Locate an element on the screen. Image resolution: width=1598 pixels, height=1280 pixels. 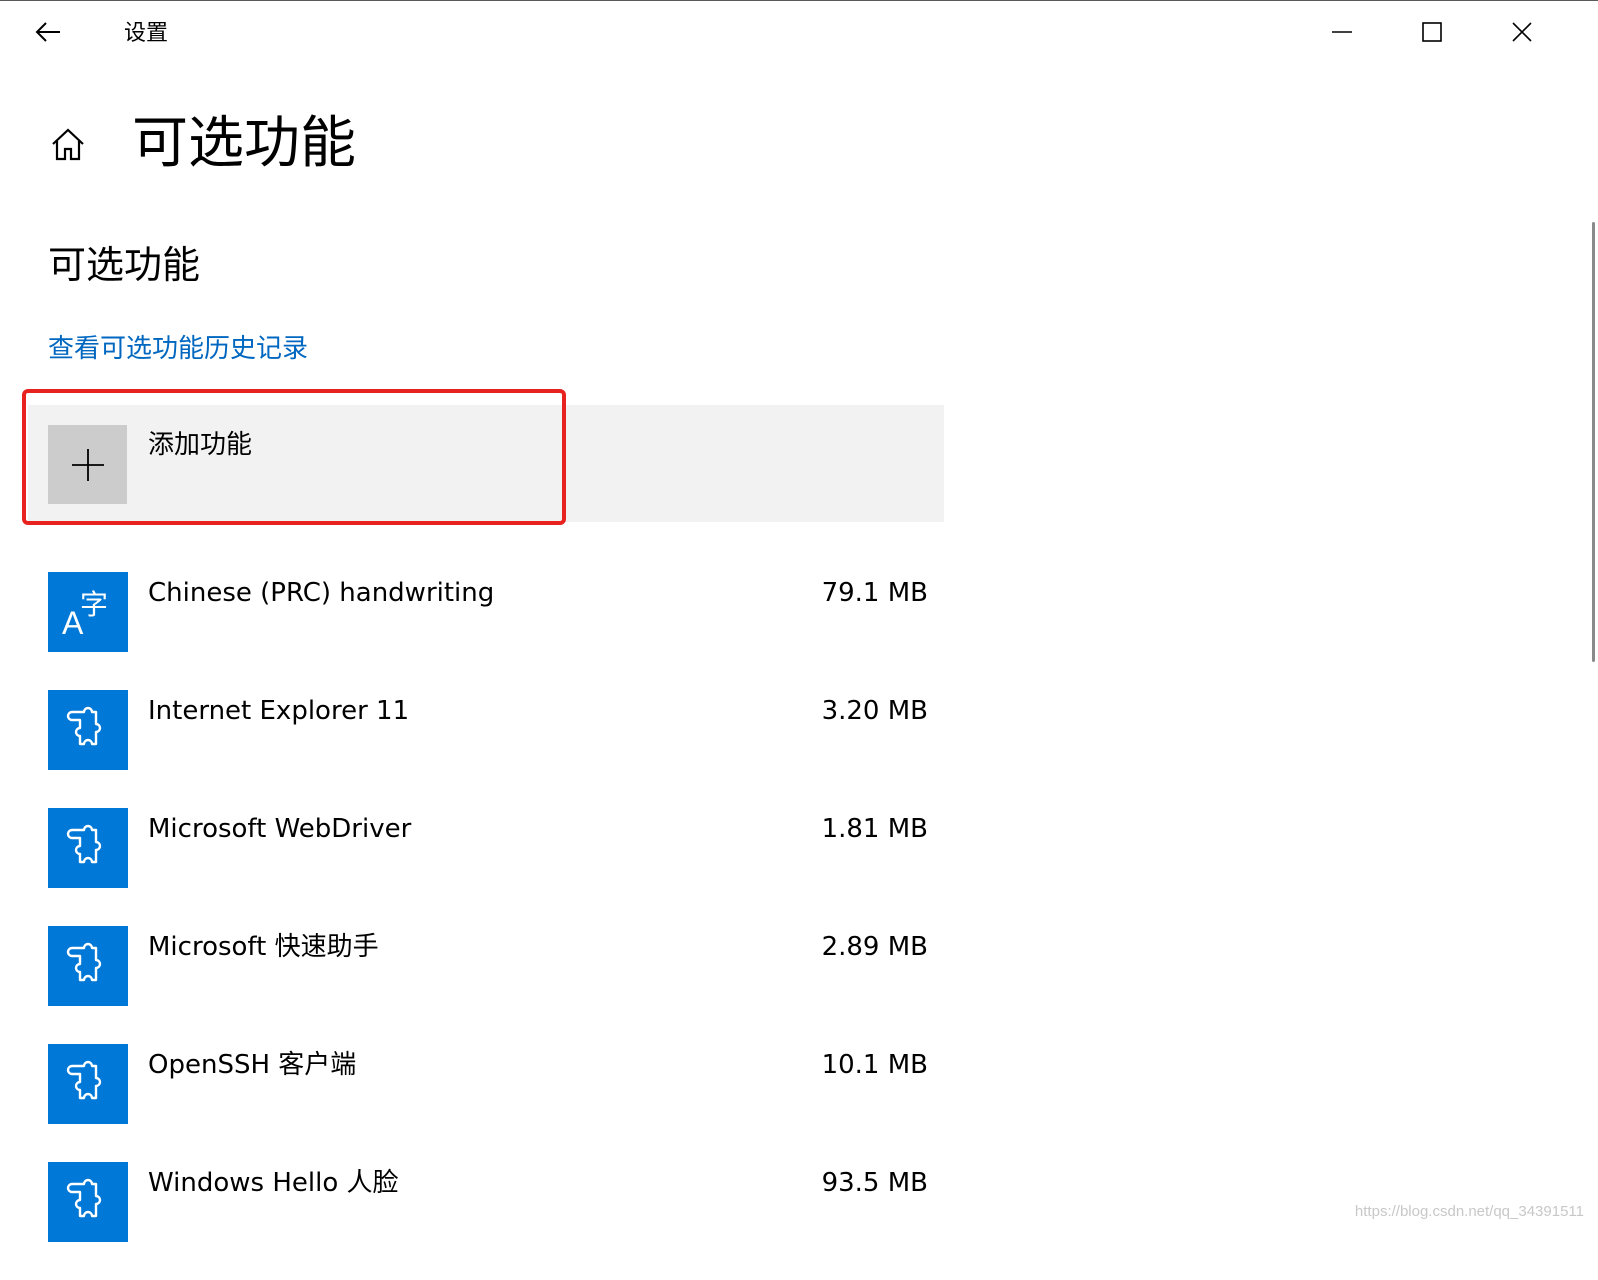
plus-icon is located at coordinates (87, 464).